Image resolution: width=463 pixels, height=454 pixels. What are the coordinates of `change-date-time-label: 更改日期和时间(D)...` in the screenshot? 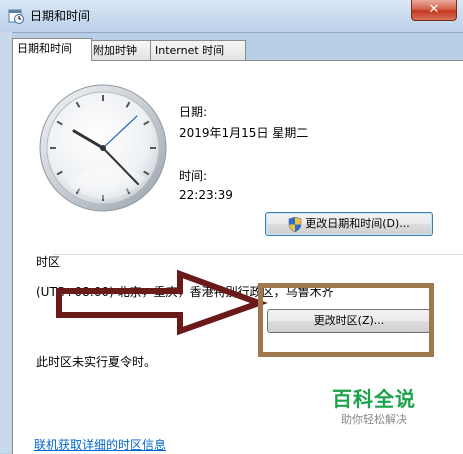 It's located at (357, 223).